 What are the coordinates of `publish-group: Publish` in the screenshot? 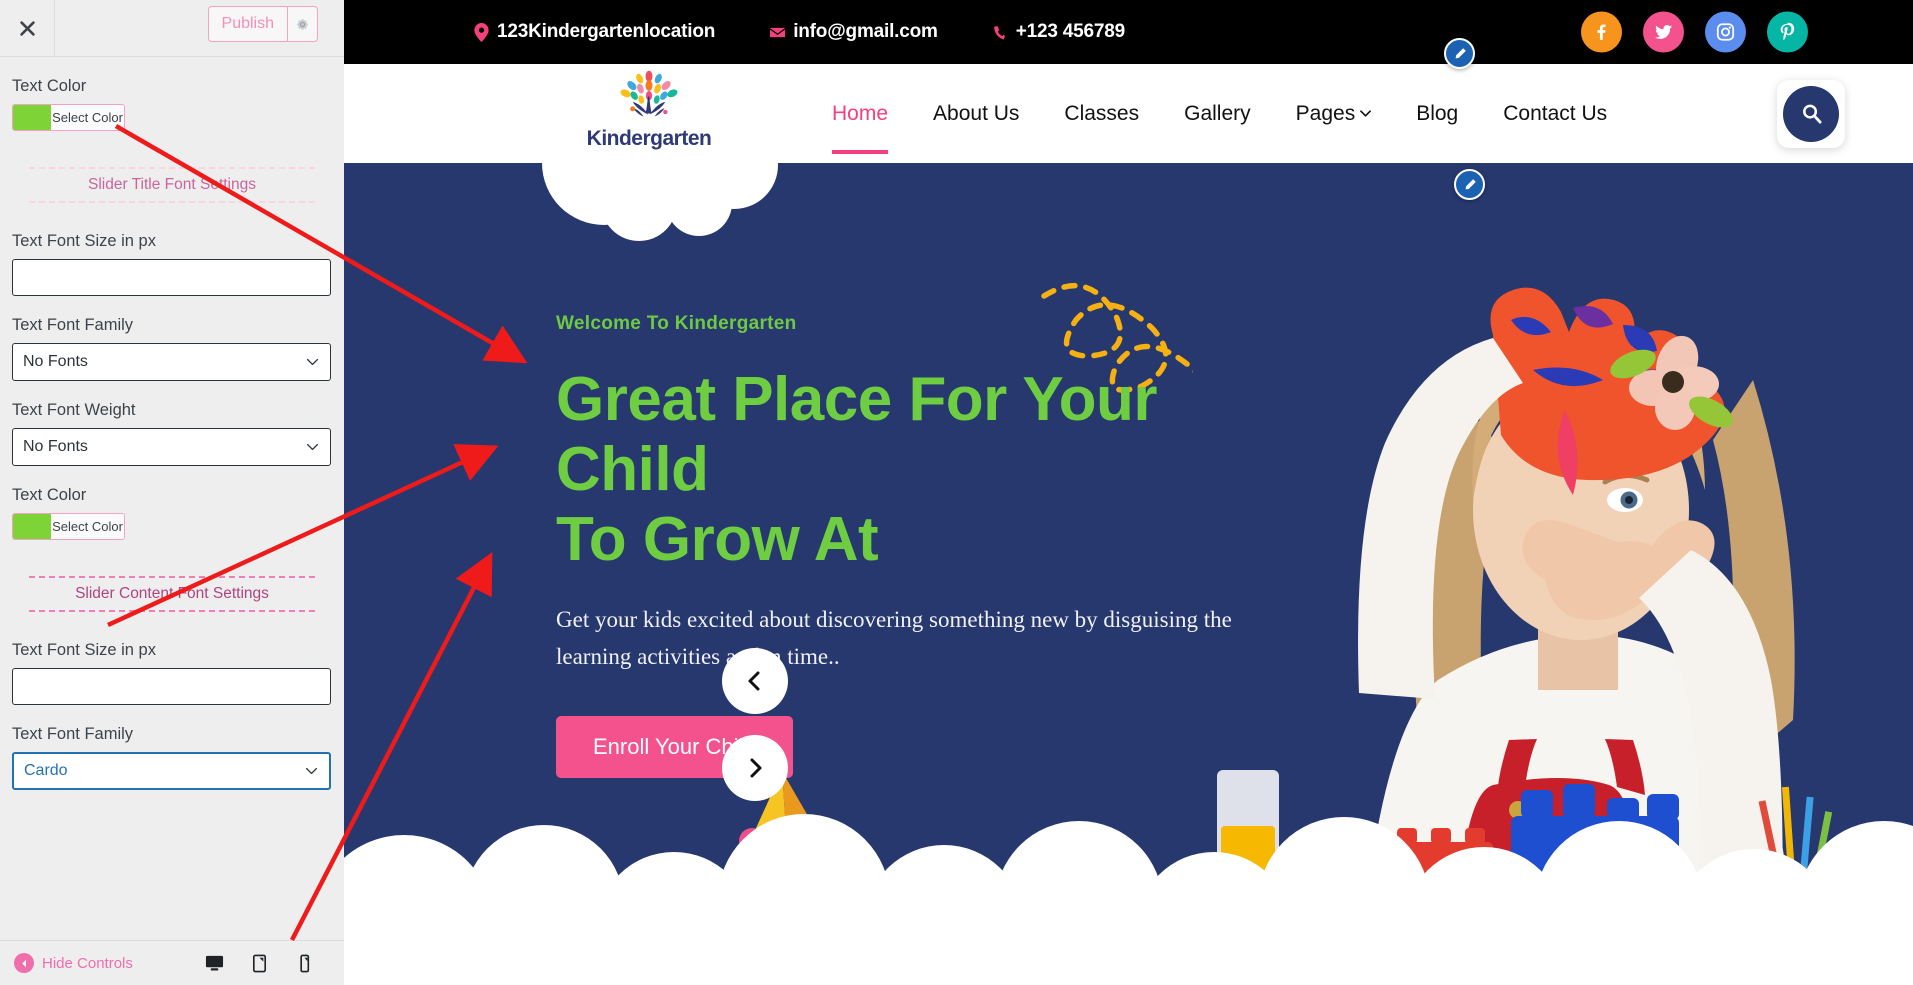 It's located at (262, 24).